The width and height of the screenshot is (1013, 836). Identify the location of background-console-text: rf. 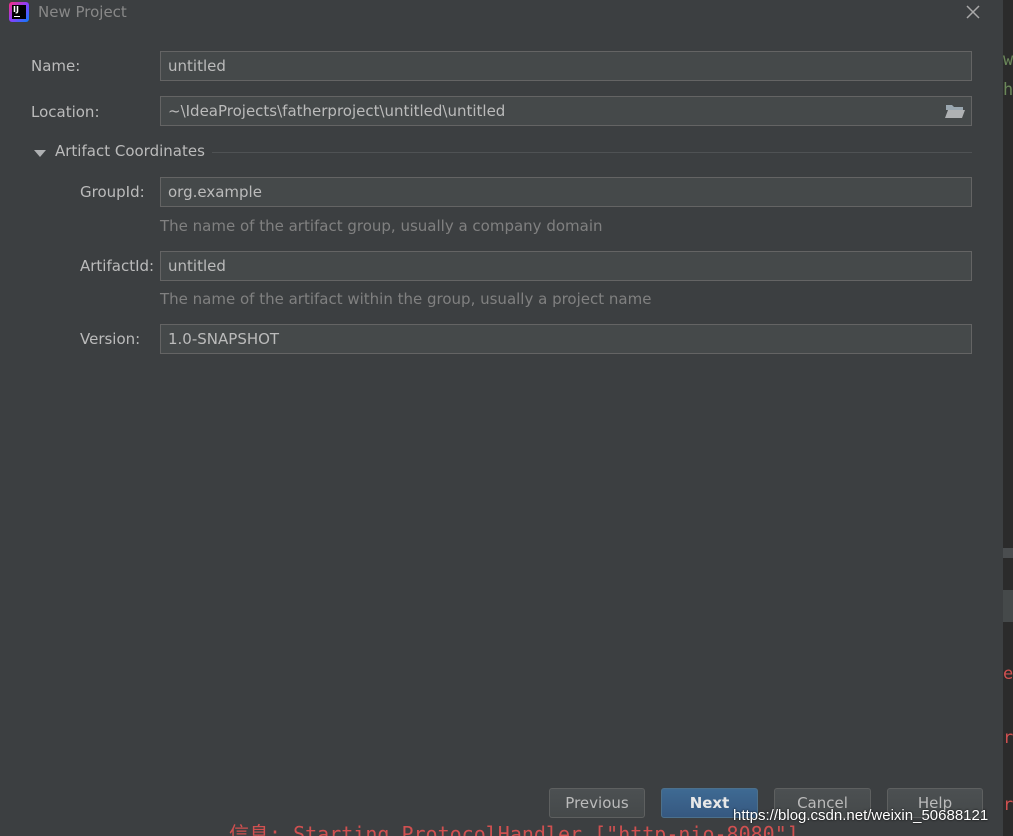
(1008, 805).